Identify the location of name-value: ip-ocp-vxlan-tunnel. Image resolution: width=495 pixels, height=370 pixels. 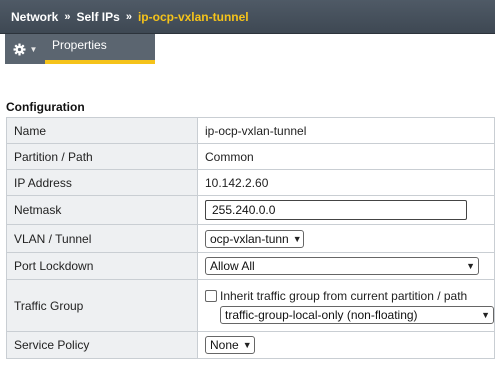
(346, 130).